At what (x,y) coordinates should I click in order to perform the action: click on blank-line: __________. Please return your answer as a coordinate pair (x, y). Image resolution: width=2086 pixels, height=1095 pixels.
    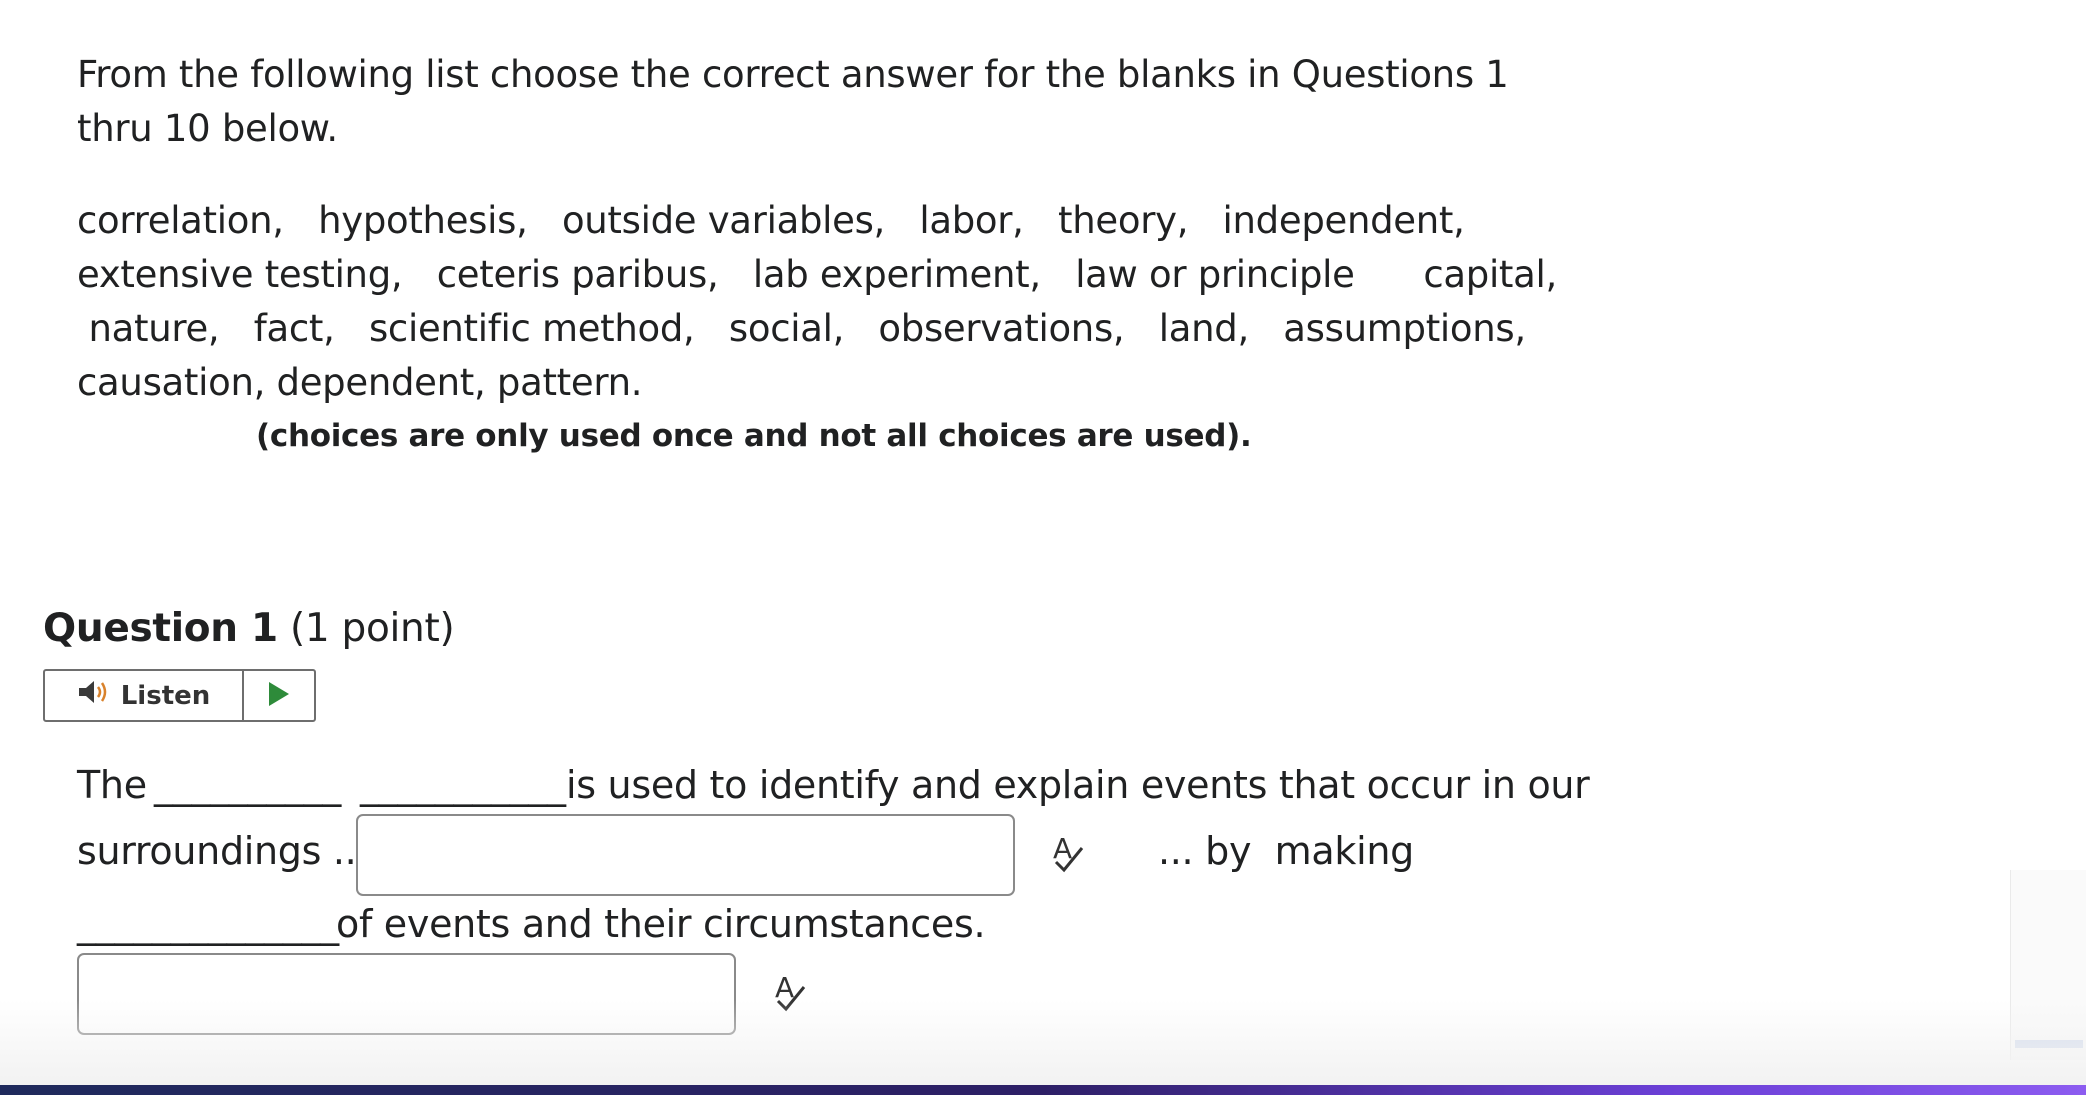
    Looking at the image, I should click on (248, 785).